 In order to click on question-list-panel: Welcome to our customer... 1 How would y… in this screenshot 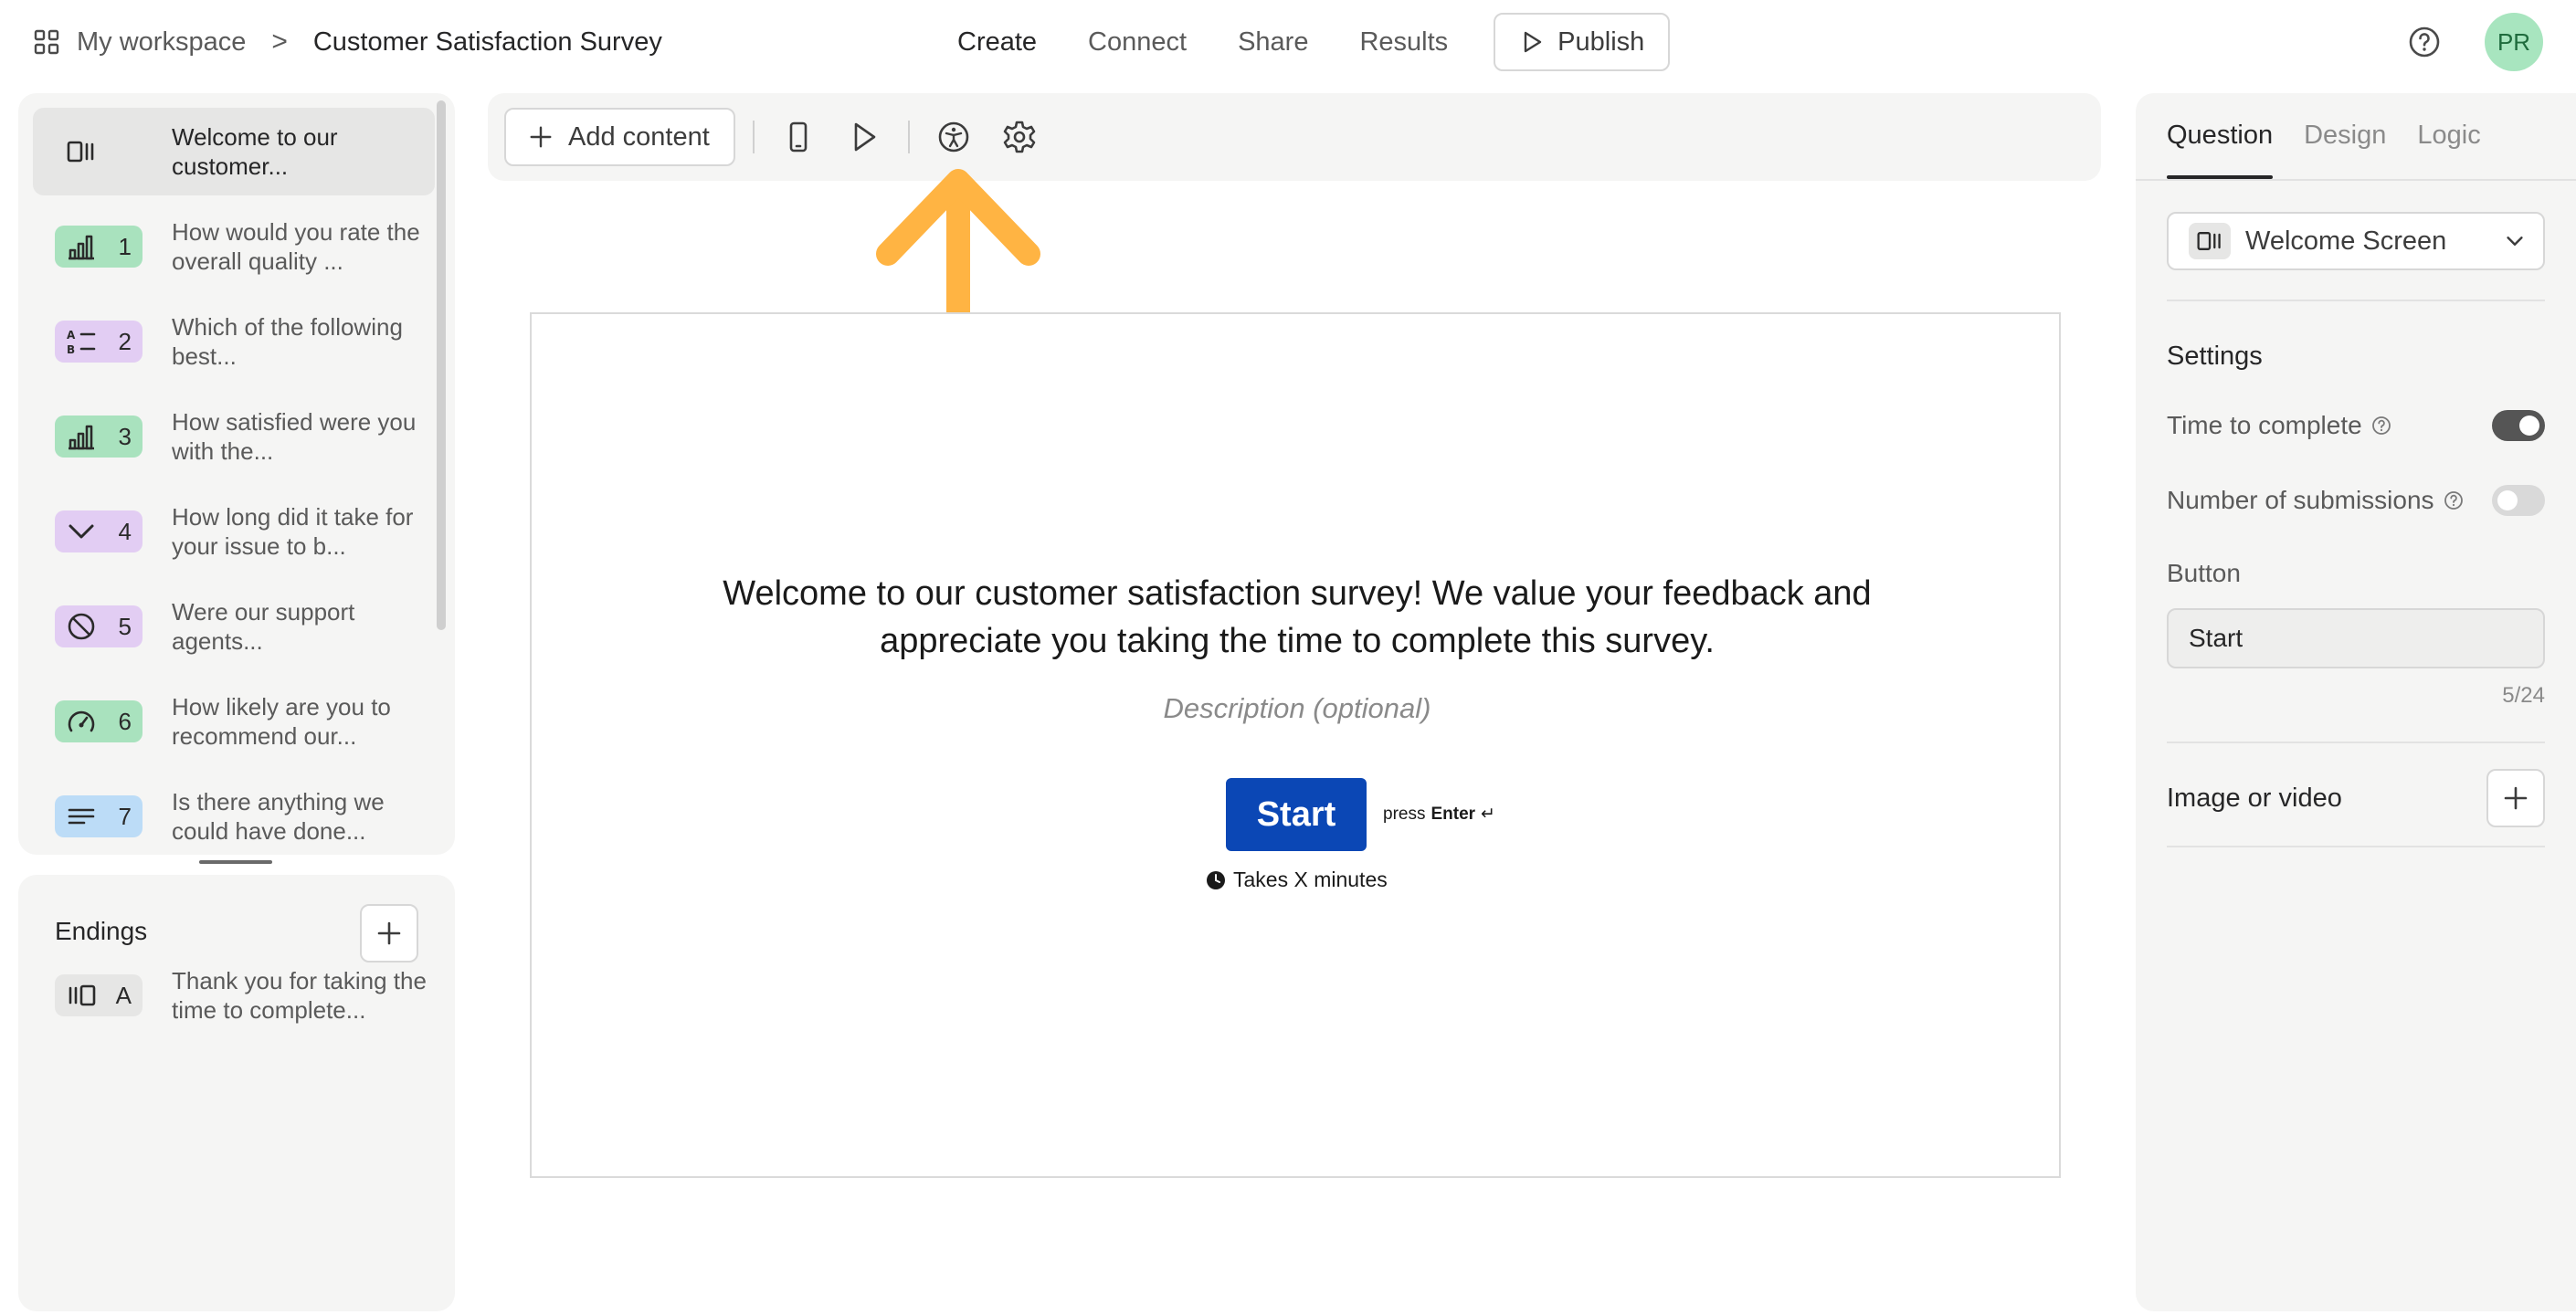, I will do `click(236, 474)`.